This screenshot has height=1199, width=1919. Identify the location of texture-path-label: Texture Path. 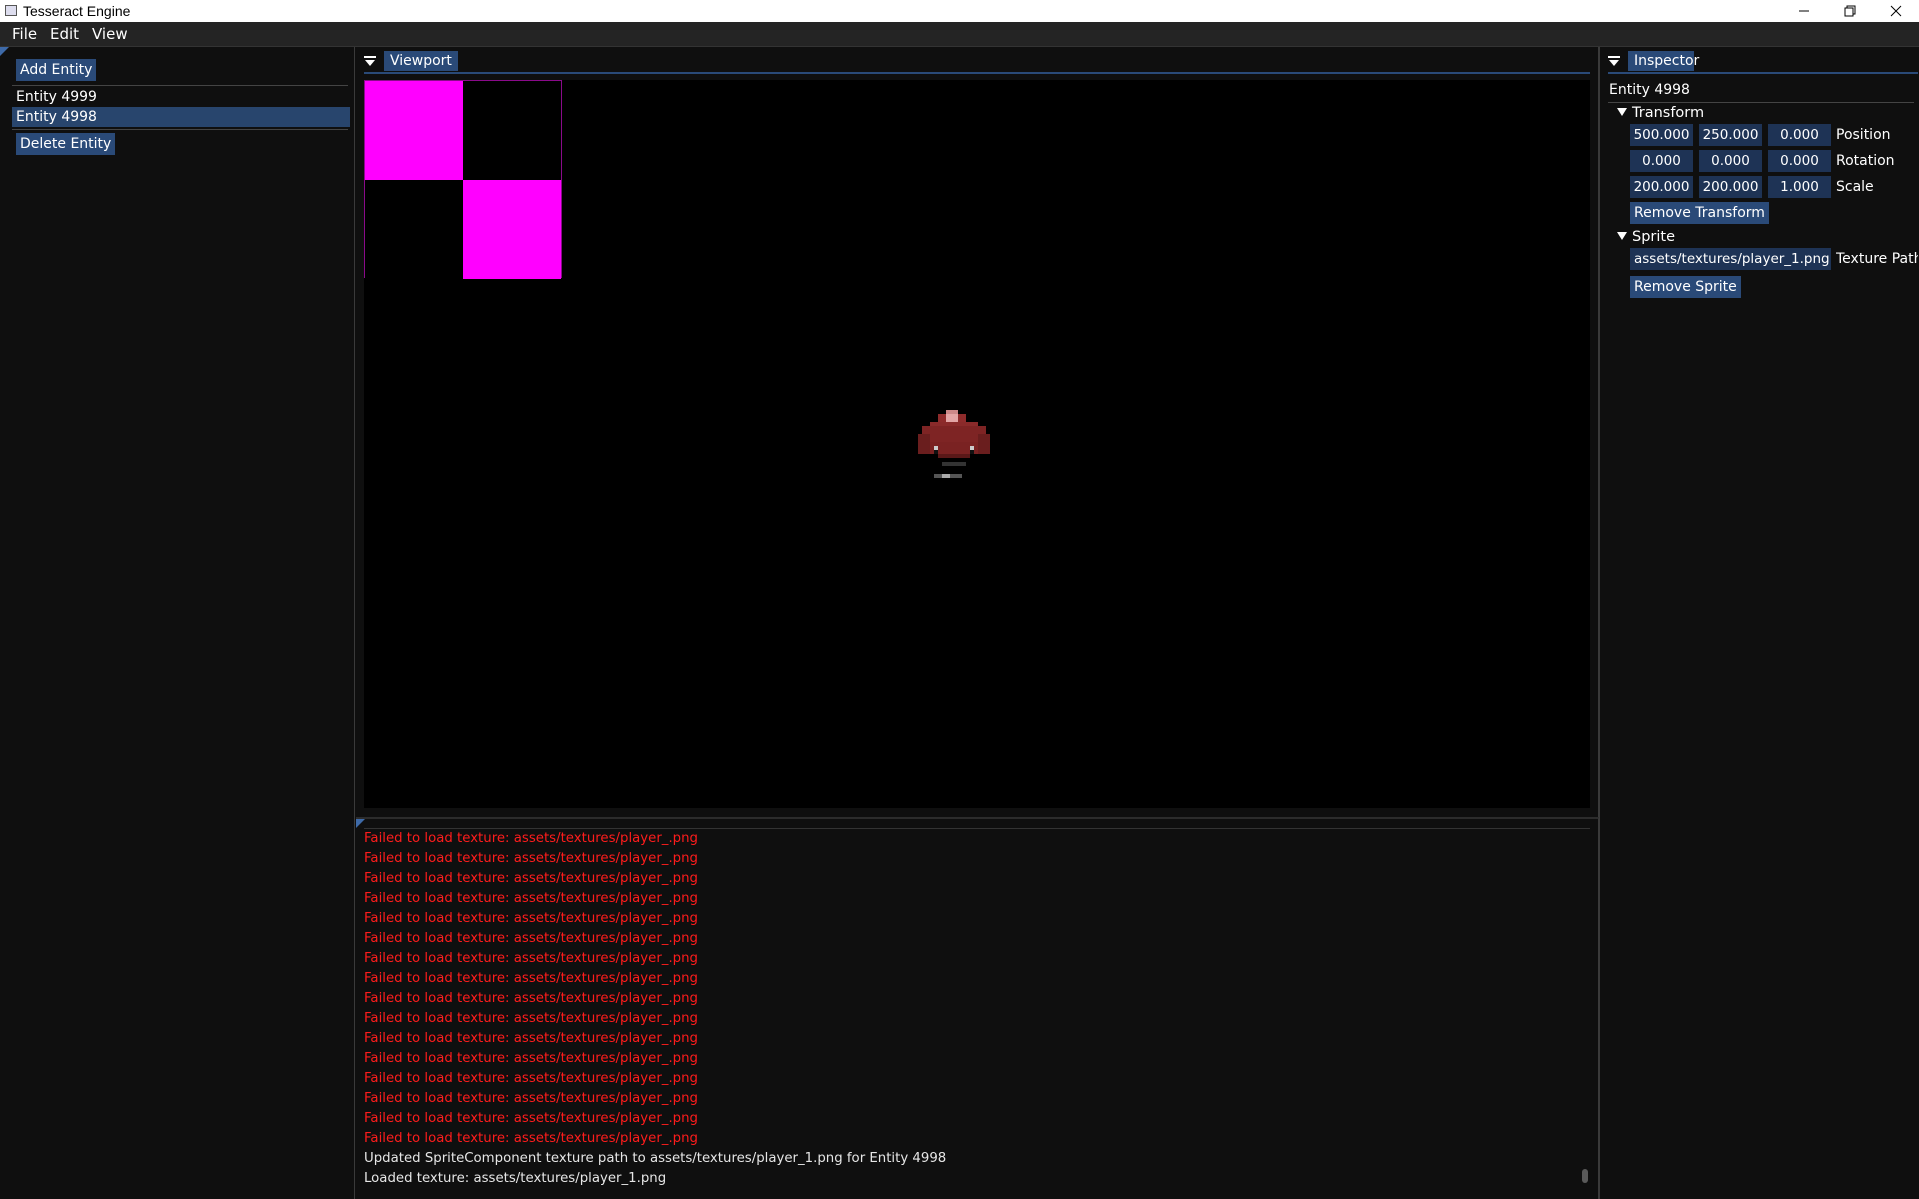
(1877, 259).